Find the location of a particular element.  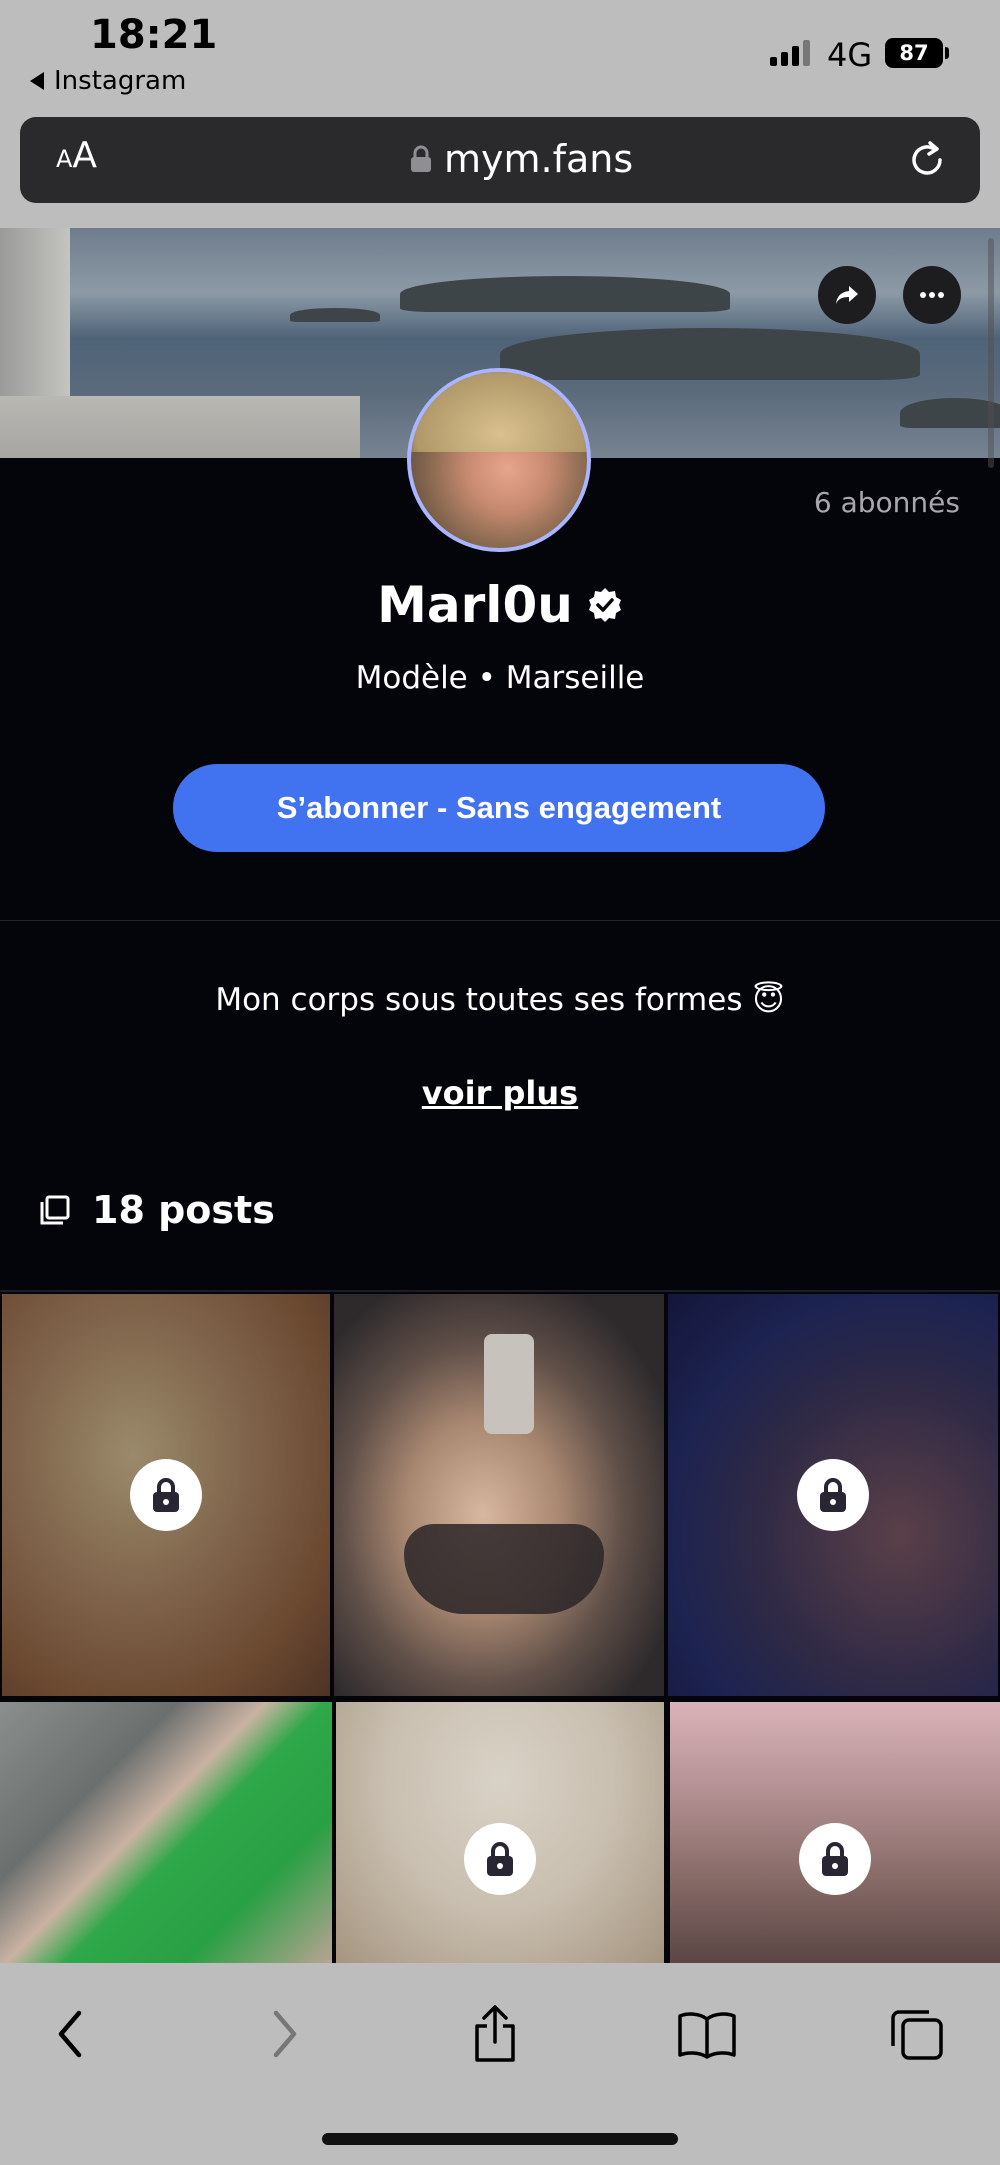

share-button is located at coordinates (847, 295).